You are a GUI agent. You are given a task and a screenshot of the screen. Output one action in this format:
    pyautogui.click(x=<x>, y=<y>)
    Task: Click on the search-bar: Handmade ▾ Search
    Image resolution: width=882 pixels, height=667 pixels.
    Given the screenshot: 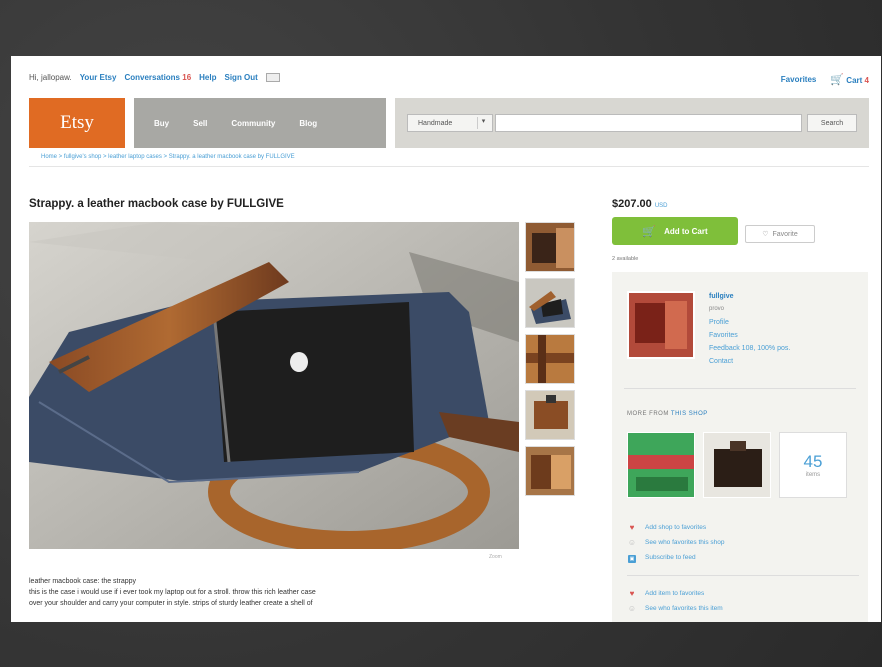 What is the action you would take?
    pyautogui.click(x=632, y=123)
    